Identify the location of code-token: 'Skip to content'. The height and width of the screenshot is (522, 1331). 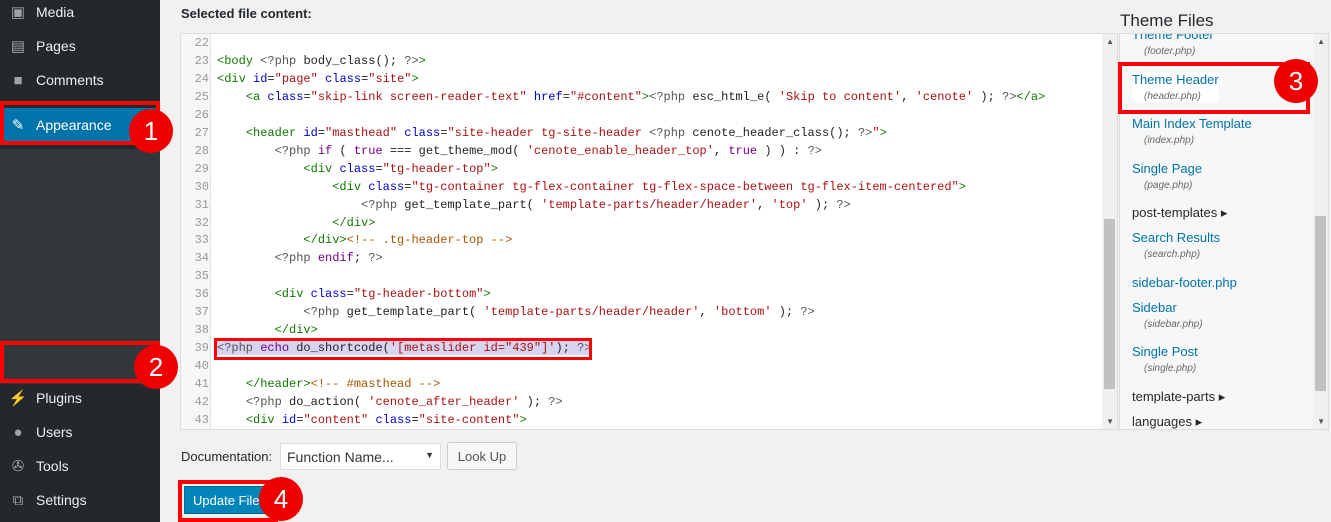
(840, 96).